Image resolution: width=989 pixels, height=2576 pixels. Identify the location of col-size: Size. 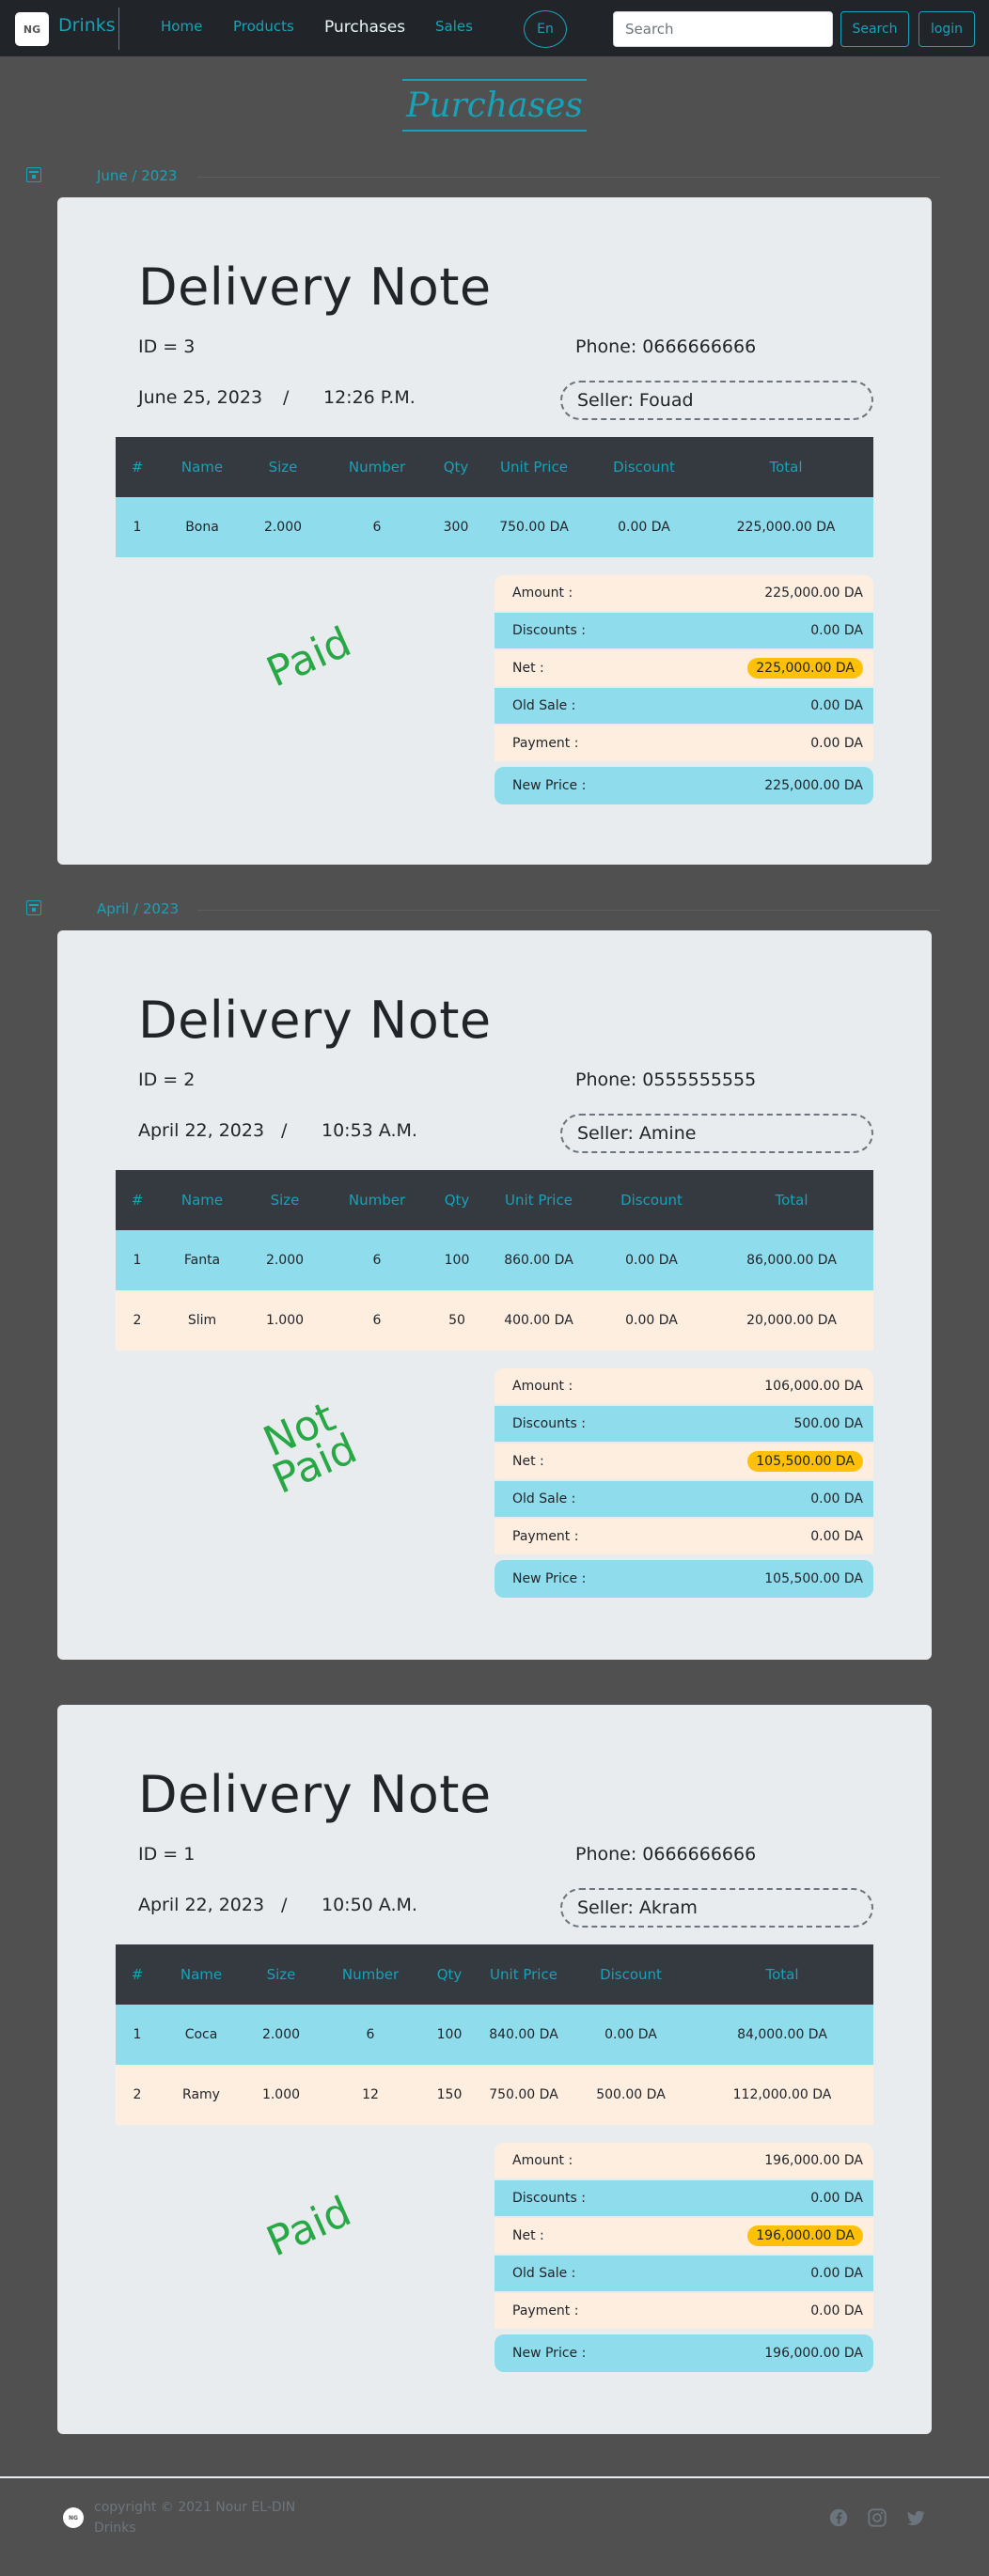
(281, 1975).